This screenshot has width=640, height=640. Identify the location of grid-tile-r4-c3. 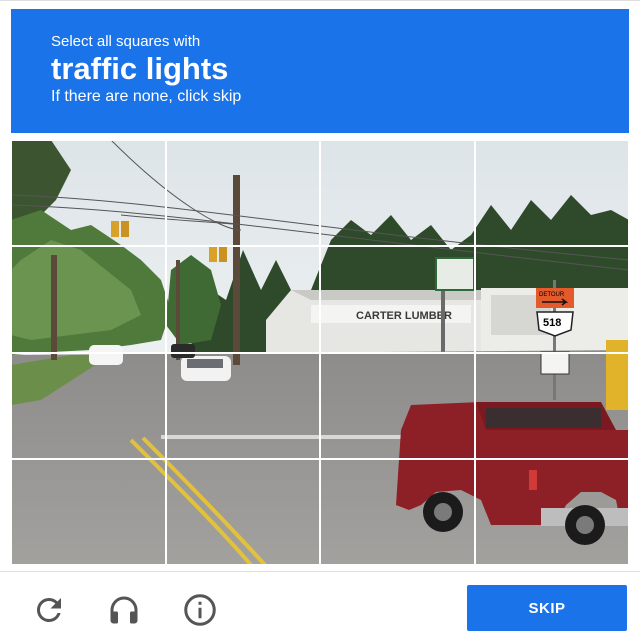
(397, 511).